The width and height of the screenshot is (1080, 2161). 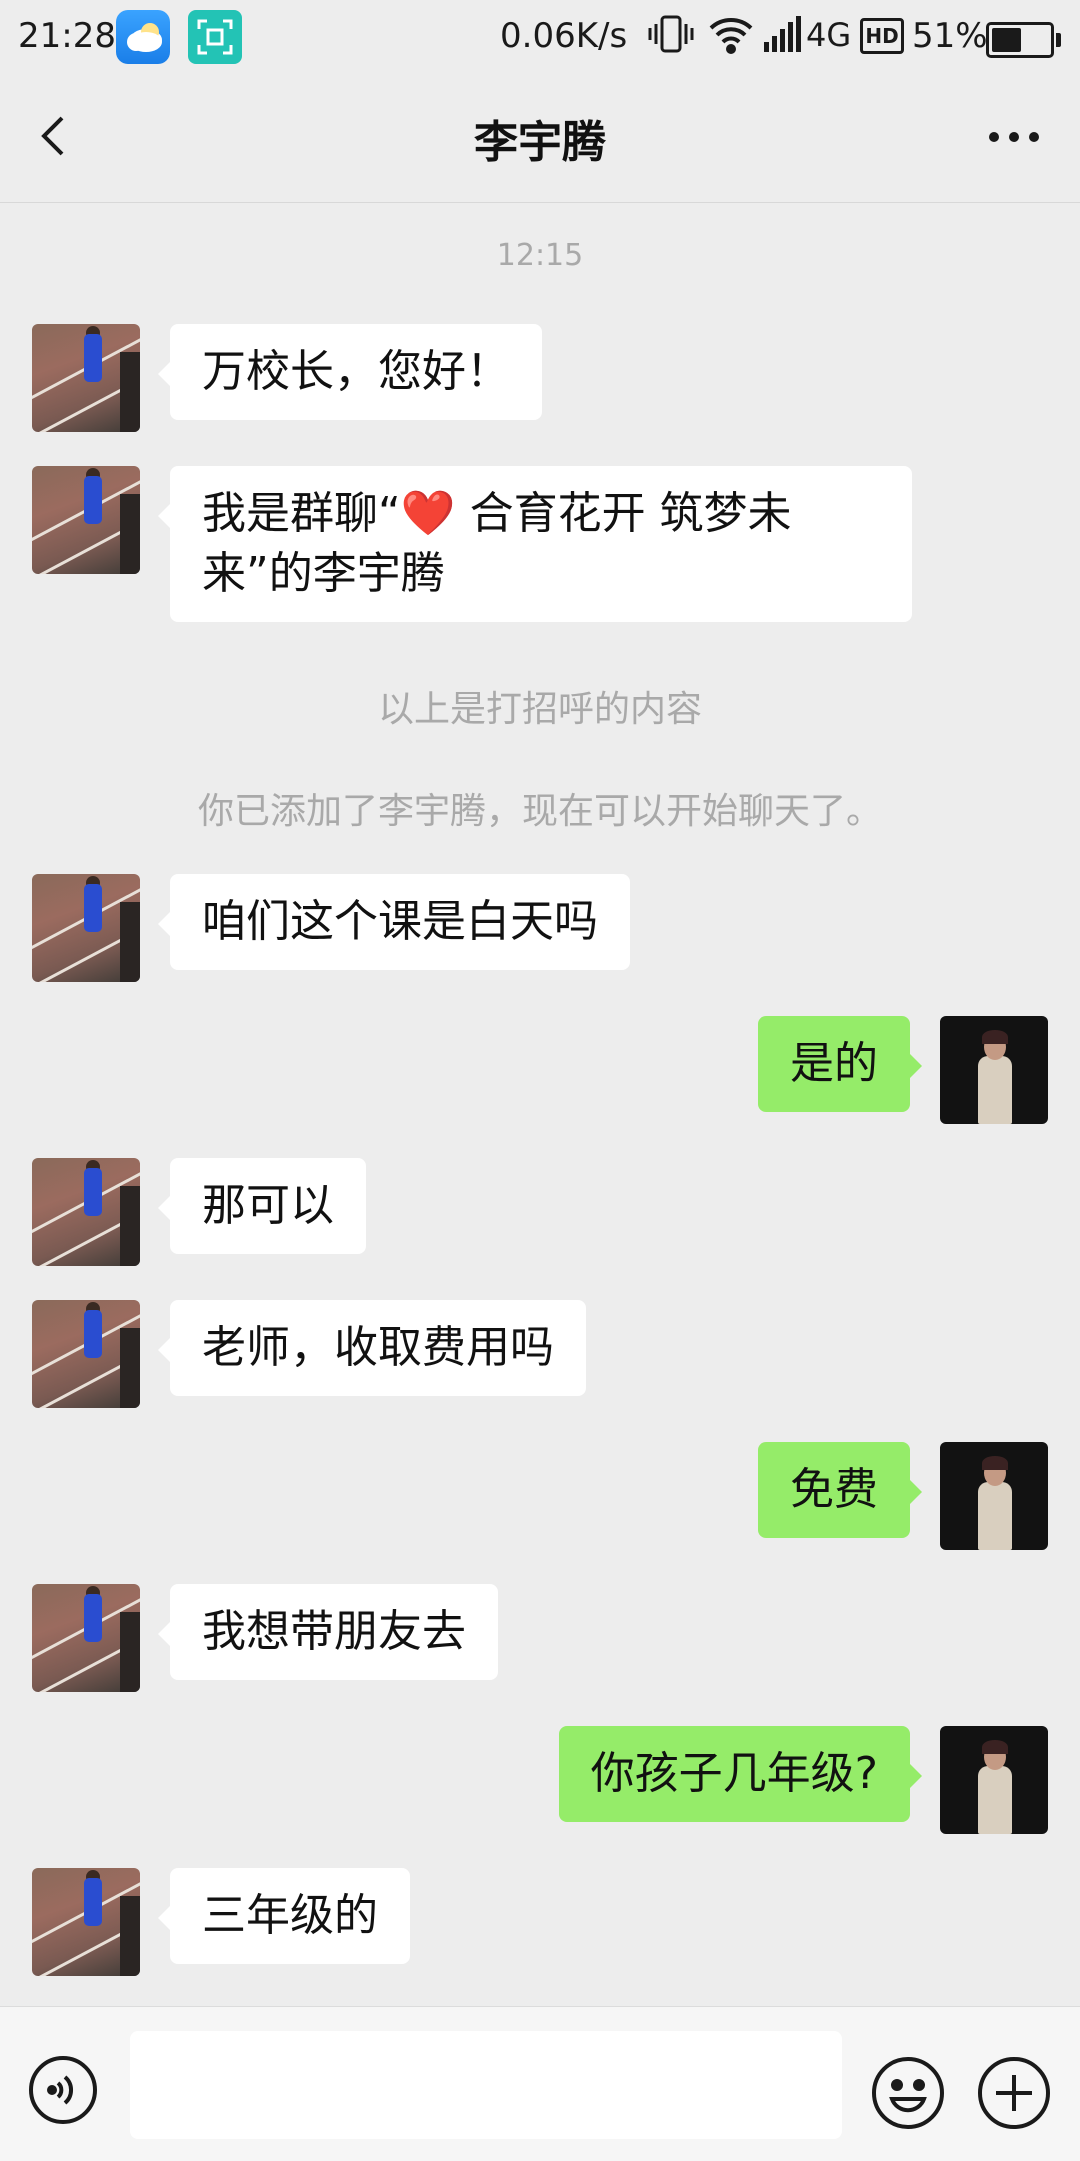 I want to click on input-bar, so click(x=540, y=2083).